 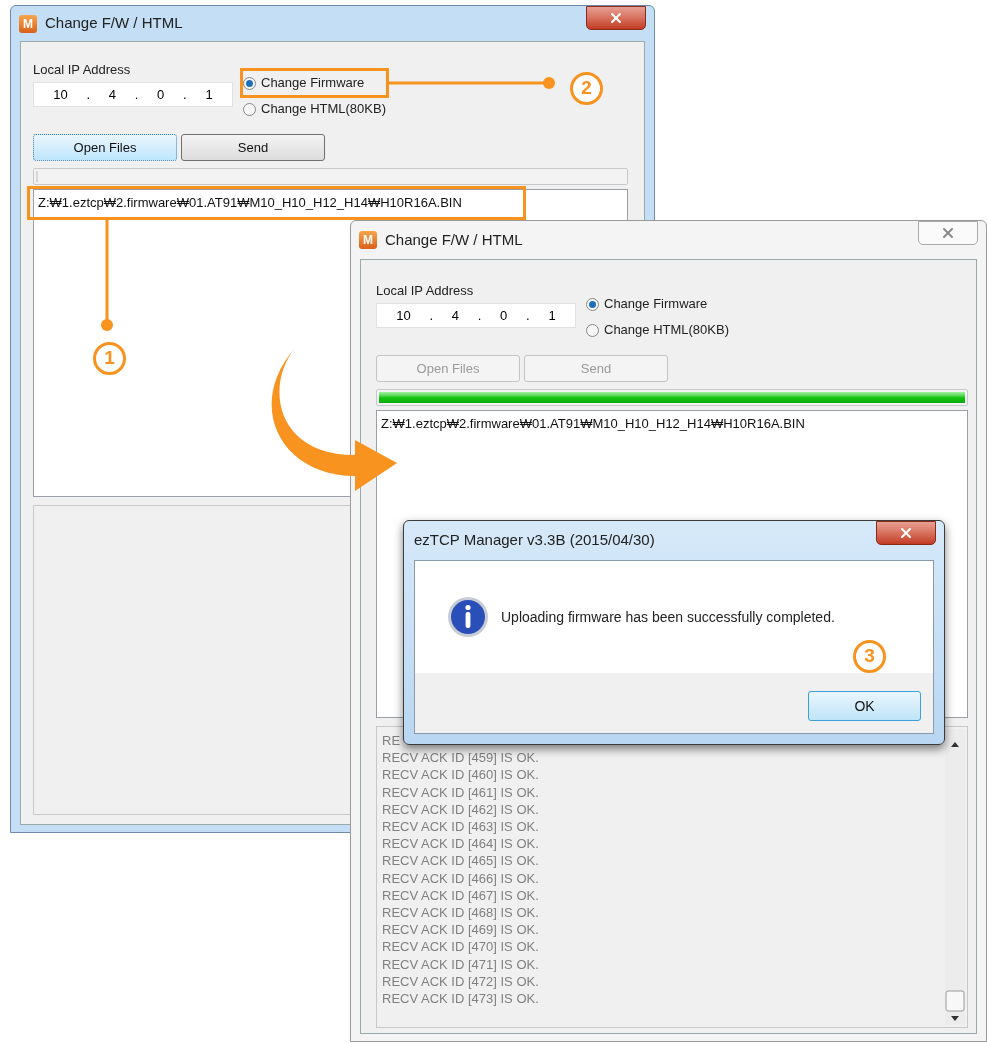 I want to click on log-line: RECV ACK ID [465] IS OK., so click(x=460, y=861).